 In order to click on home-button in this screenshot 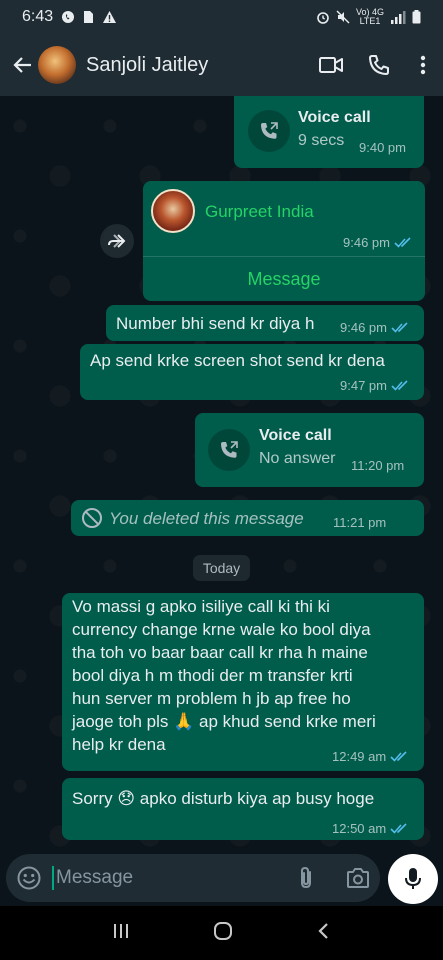, I will do `click(223, 933)`.